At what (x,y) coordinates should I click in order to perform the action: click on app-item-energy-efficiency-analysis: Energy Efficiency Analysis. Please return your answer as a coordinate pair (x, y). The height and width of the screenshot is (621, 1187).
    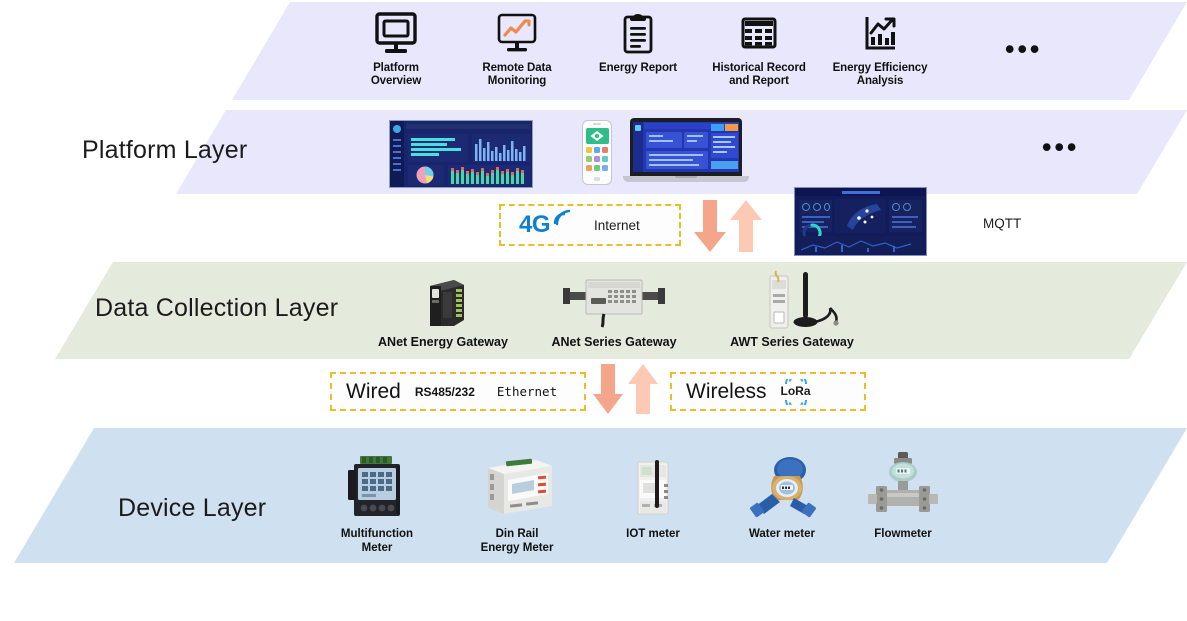
    Looking at the image, I should click on (880, 49).